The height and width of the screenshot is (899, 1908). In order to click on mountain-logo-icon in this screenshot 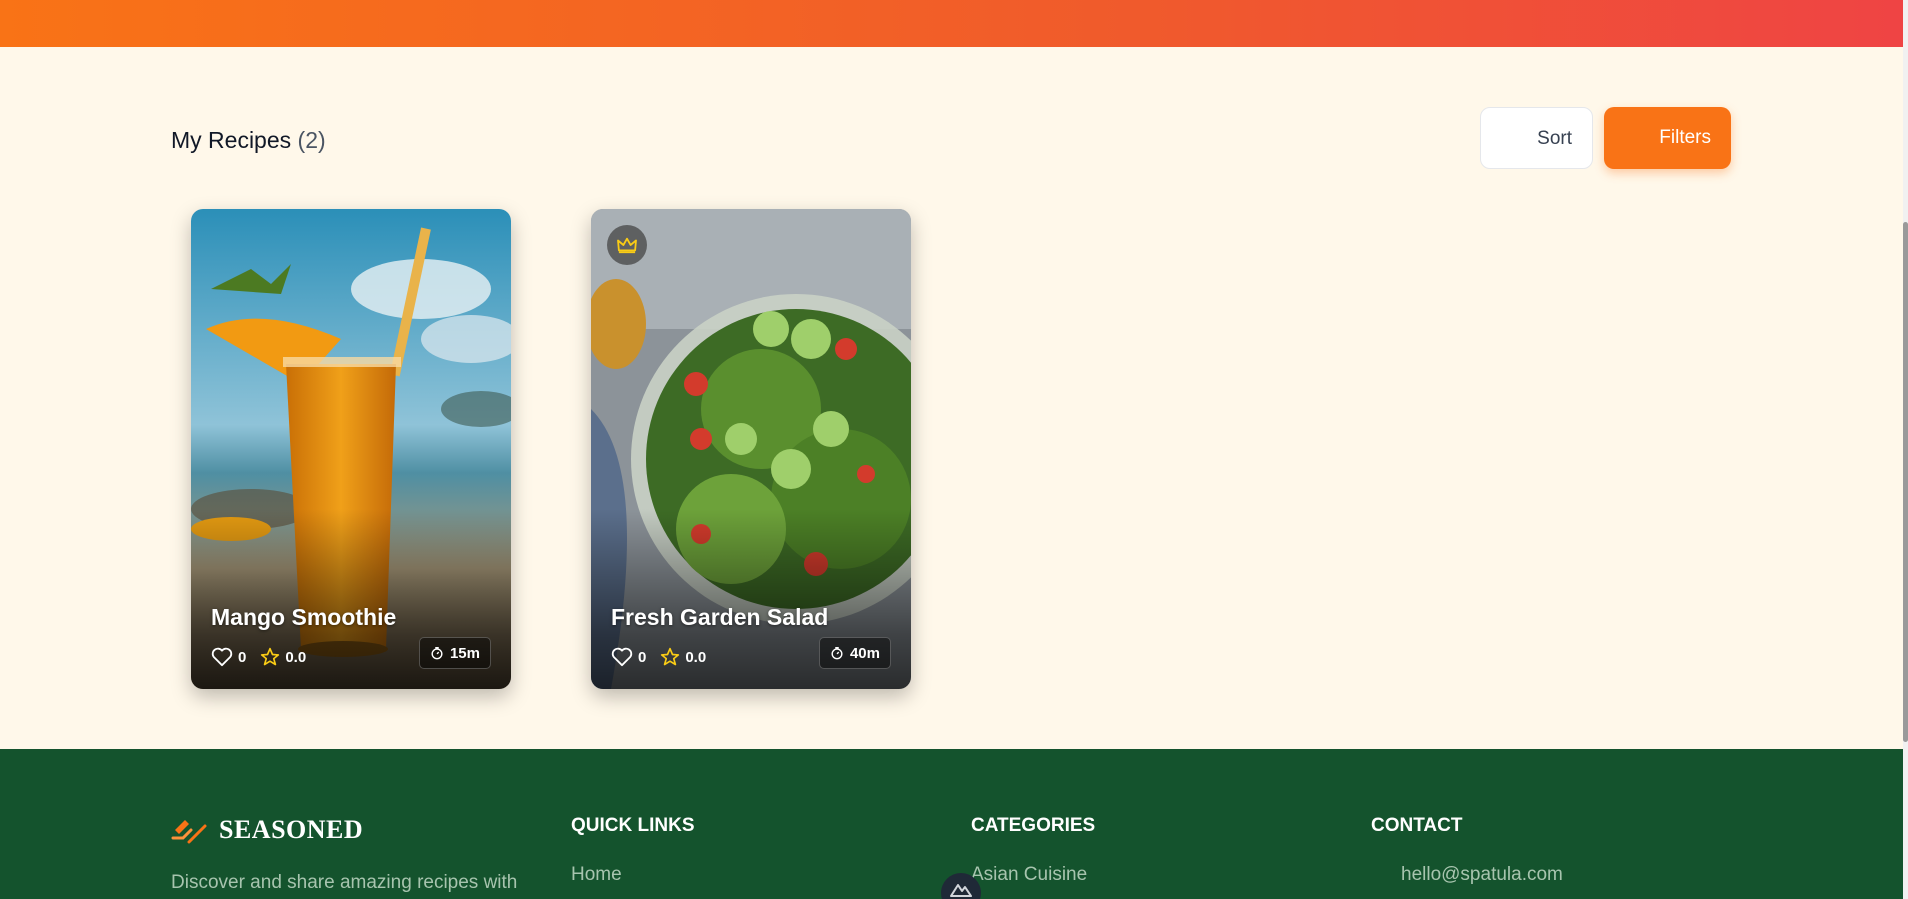, I will do `click(961, 890)`.